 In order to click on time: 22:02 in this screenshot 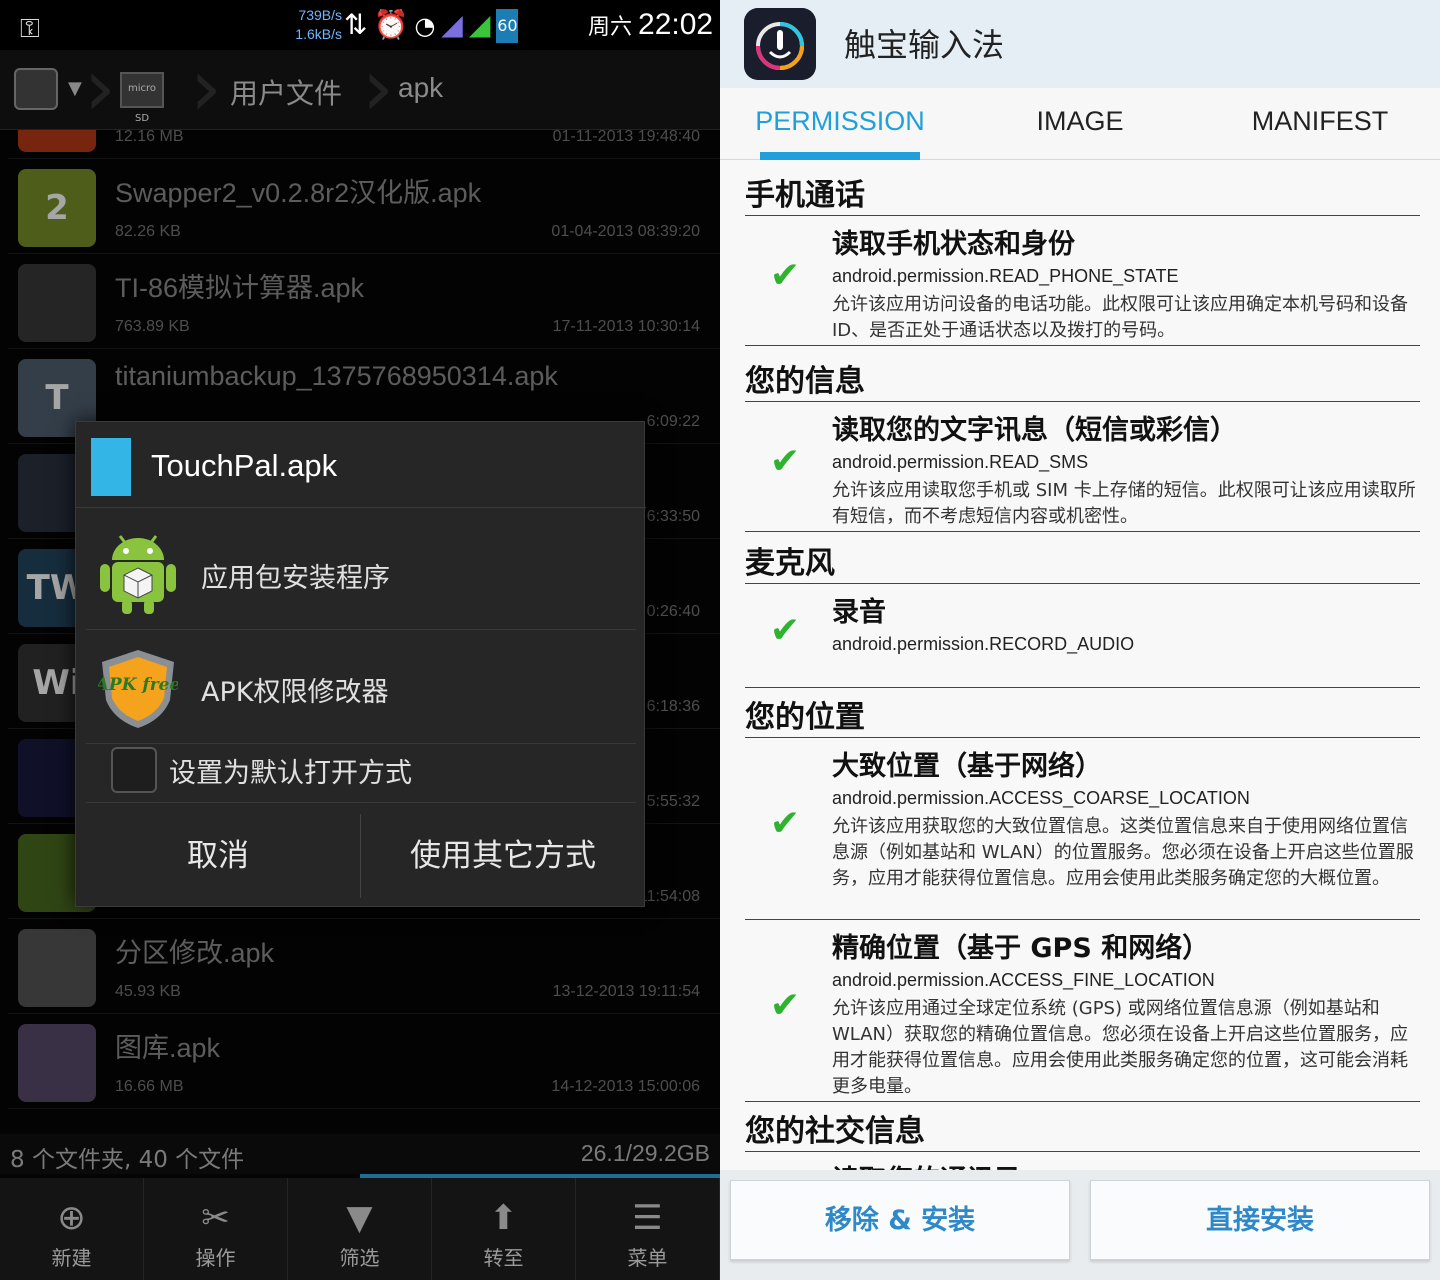, I will do `click(676, 24)`.